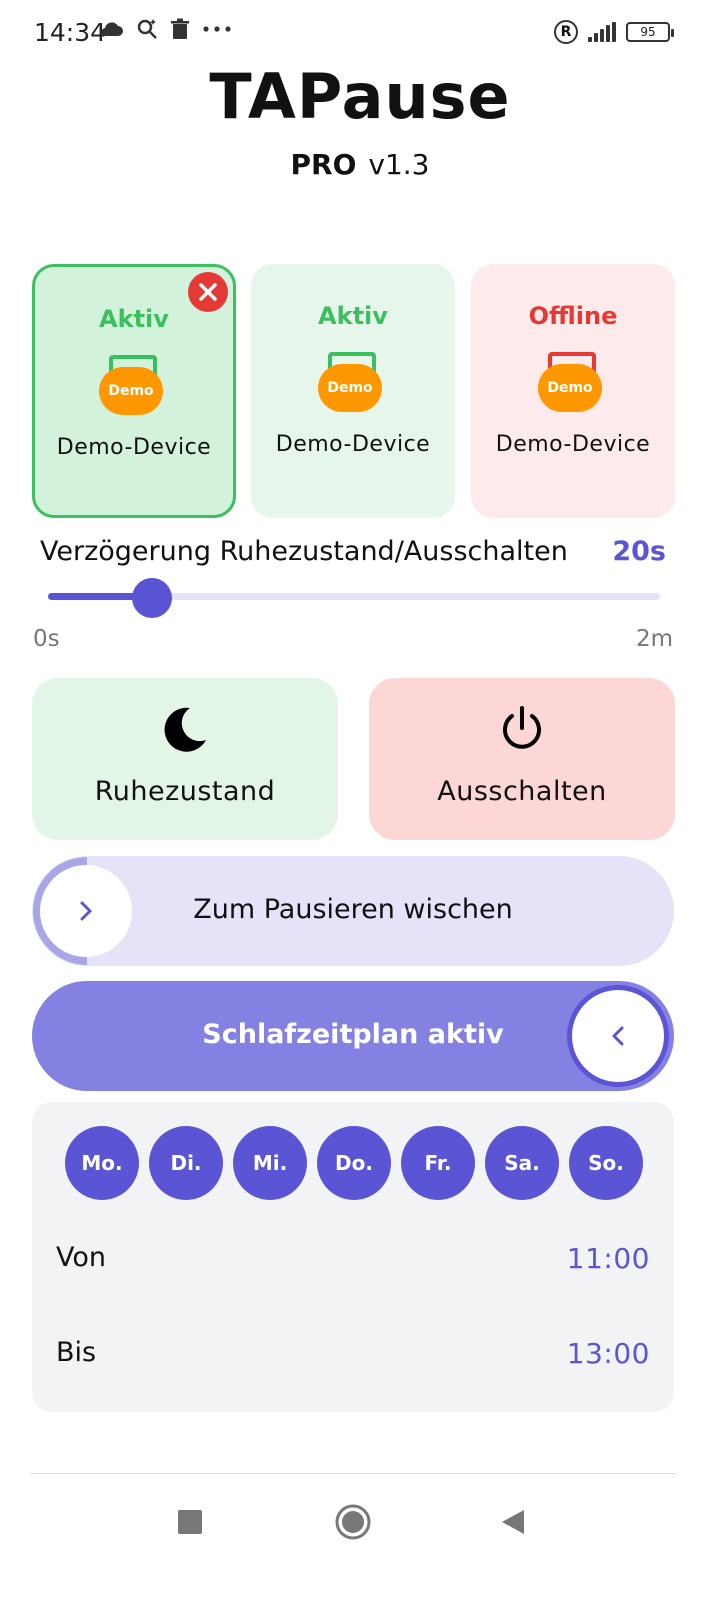  What do you see at coordinates (186, 1163) in the screenshot?
I see `day-tuesday: Di.` at bounding box center [186, 1163].